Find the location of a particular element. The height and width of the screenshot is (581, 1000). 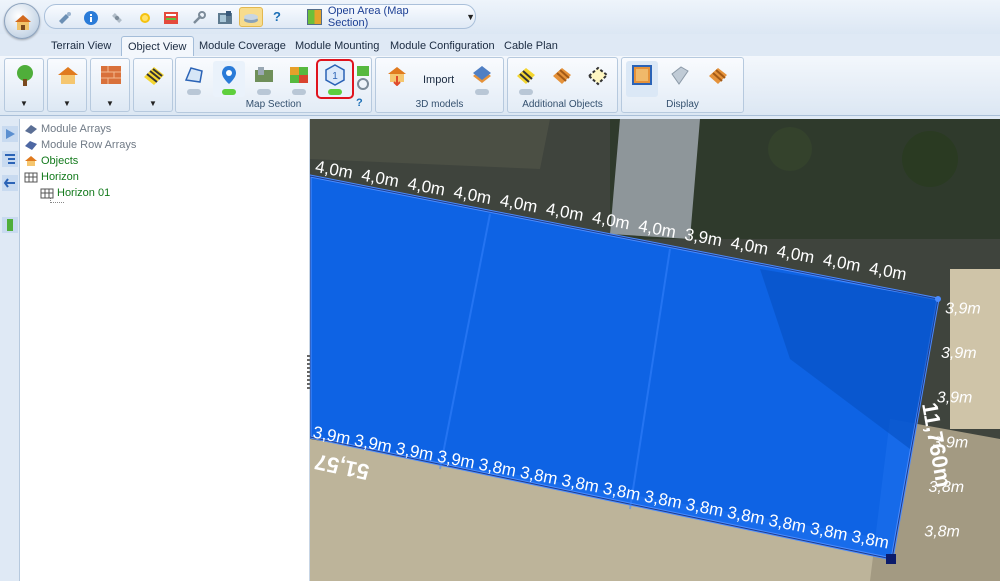

additional-hatch-button is located at coordinates (526, 79).